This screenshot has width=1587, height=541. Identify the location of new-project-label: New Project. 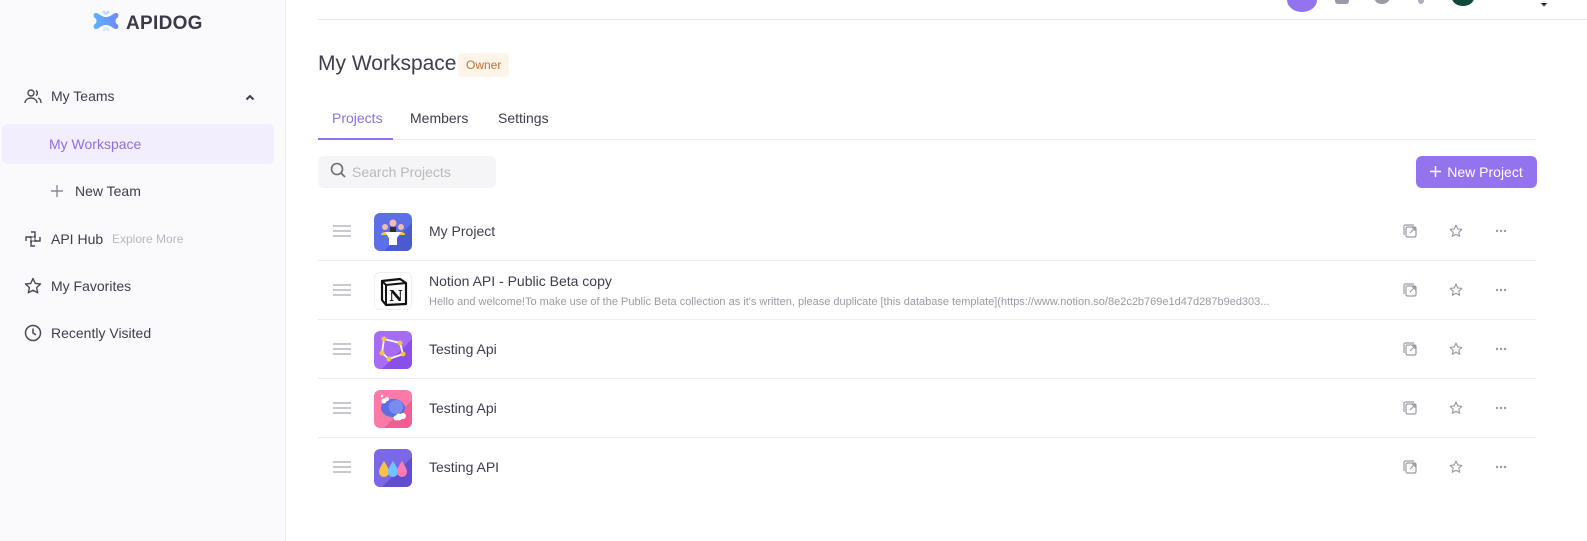
(1485, 172).